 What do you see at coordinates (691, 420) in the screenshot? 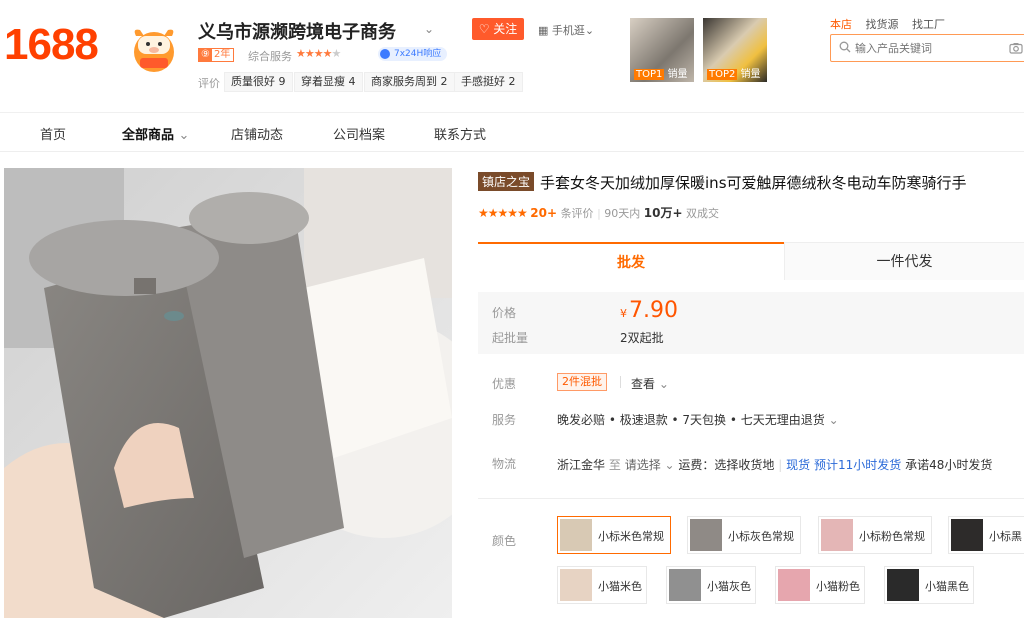
I see `service-text: 晚发必赔 • 极速退款 • 7天包换 • 七天无理由退货` at bounding box center [691, 420].